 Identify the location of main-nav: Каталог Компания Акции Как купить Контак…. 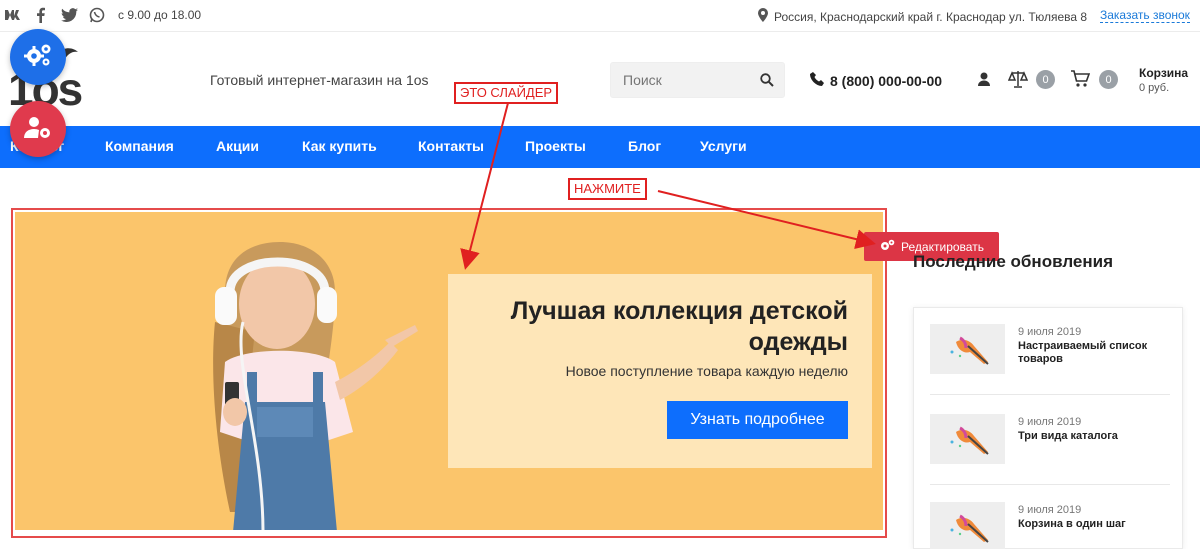
(600, 147).